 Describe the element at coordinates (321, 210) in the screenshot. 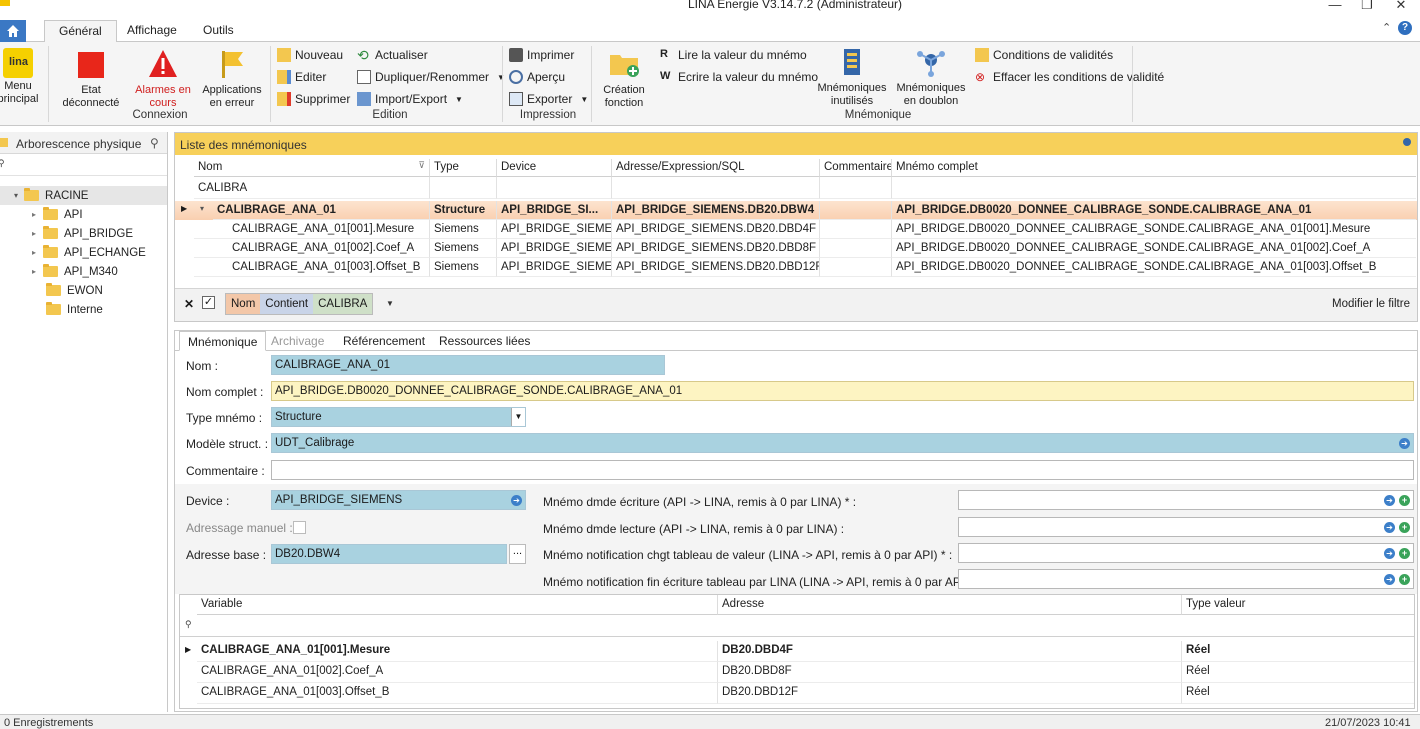

I see `table-cell-nom: CALIBRAGE_ANA_01` at that location.